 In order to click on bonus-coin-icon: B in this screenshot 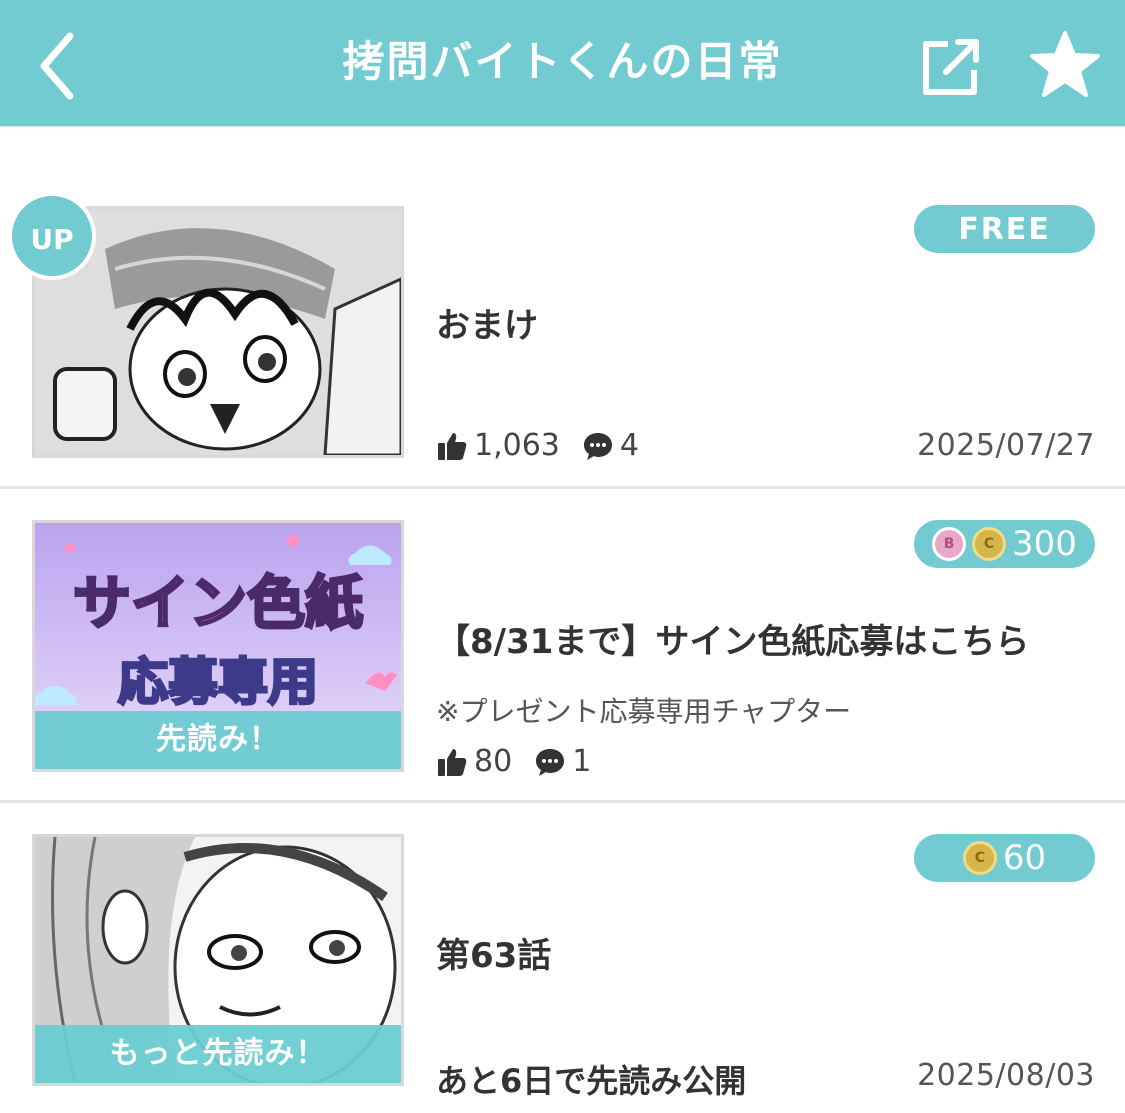, I will do `click(949, 544)`.